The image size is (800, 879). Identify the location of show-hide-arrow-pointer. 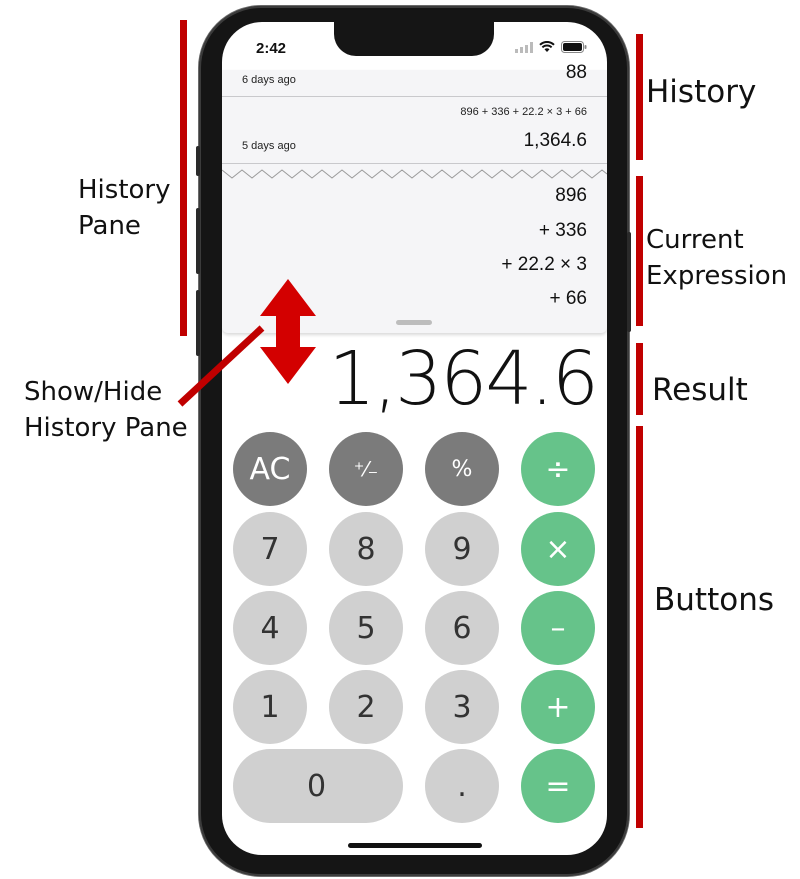
(246, 343).